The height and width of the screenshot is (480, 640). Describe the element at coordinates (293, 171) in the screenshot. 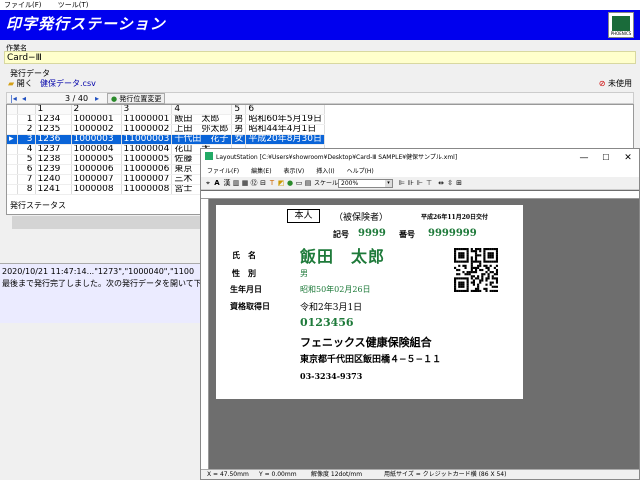

I see `ls-menu-view: 表示(V)` at that location.